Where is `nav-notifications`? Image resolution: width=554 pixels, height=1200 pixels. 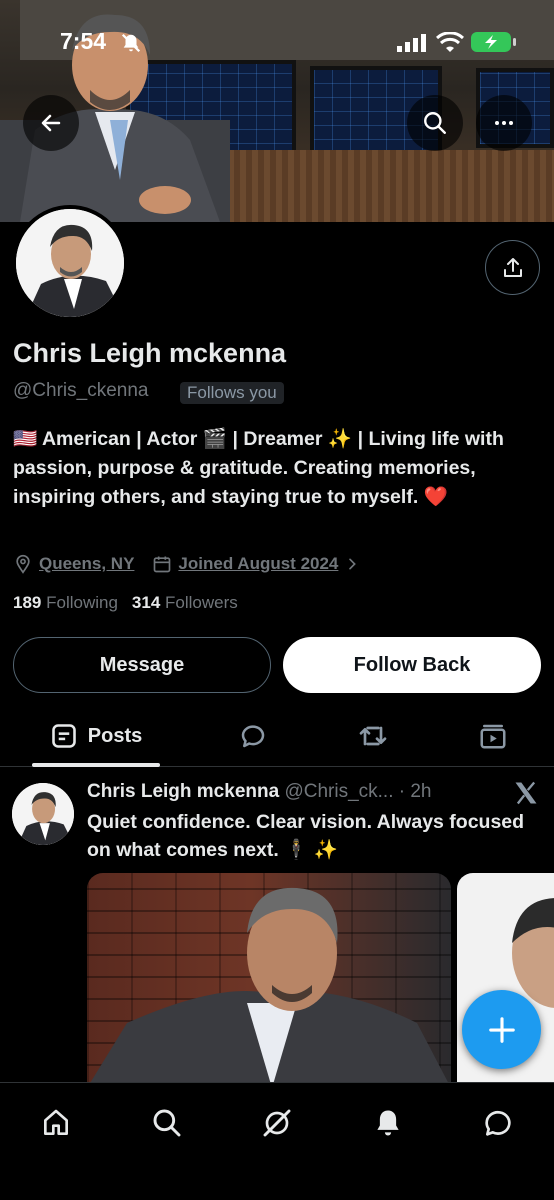 nav-notifications is located at coordinates (388, 1123).